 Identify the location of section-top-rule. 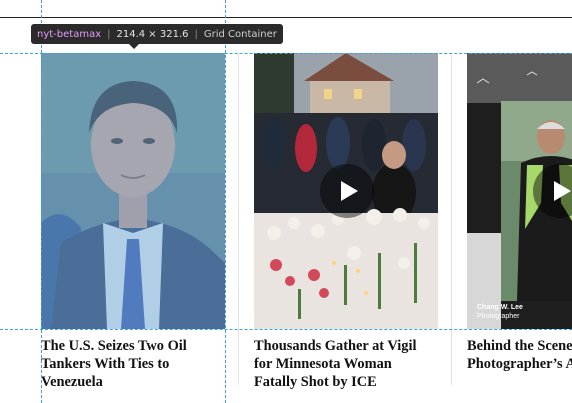
(286, 17).